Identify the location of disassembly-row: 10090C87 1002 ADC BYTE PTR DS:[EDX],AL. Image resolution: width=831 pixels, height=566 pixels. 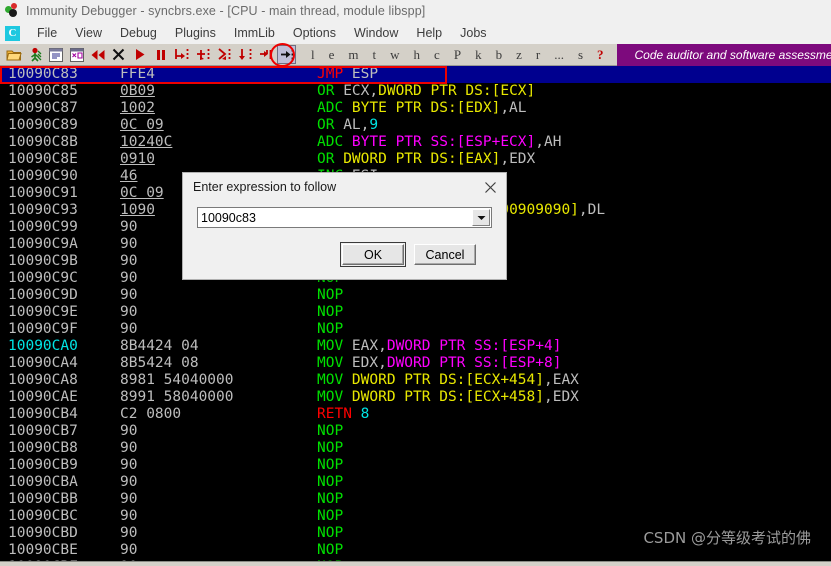
(415, 108).